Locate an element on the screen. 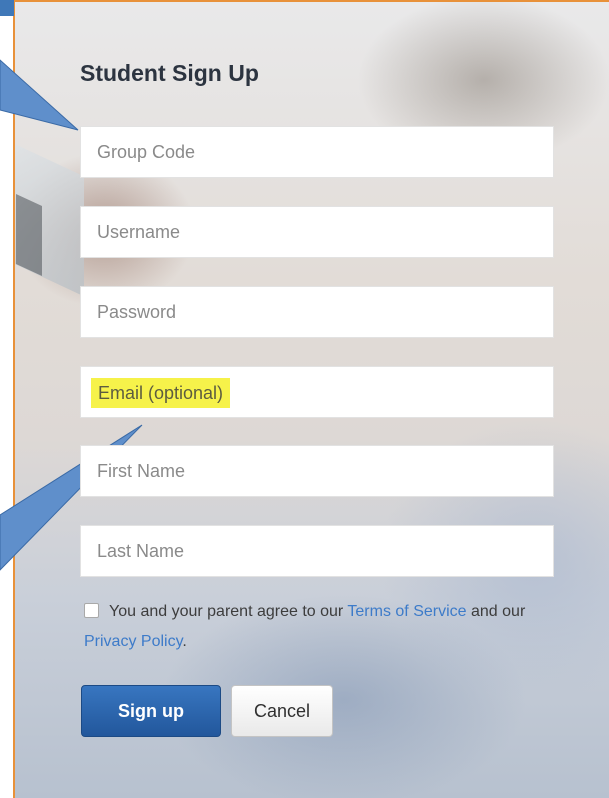  last-name-input is located at coordinates (317, 551).